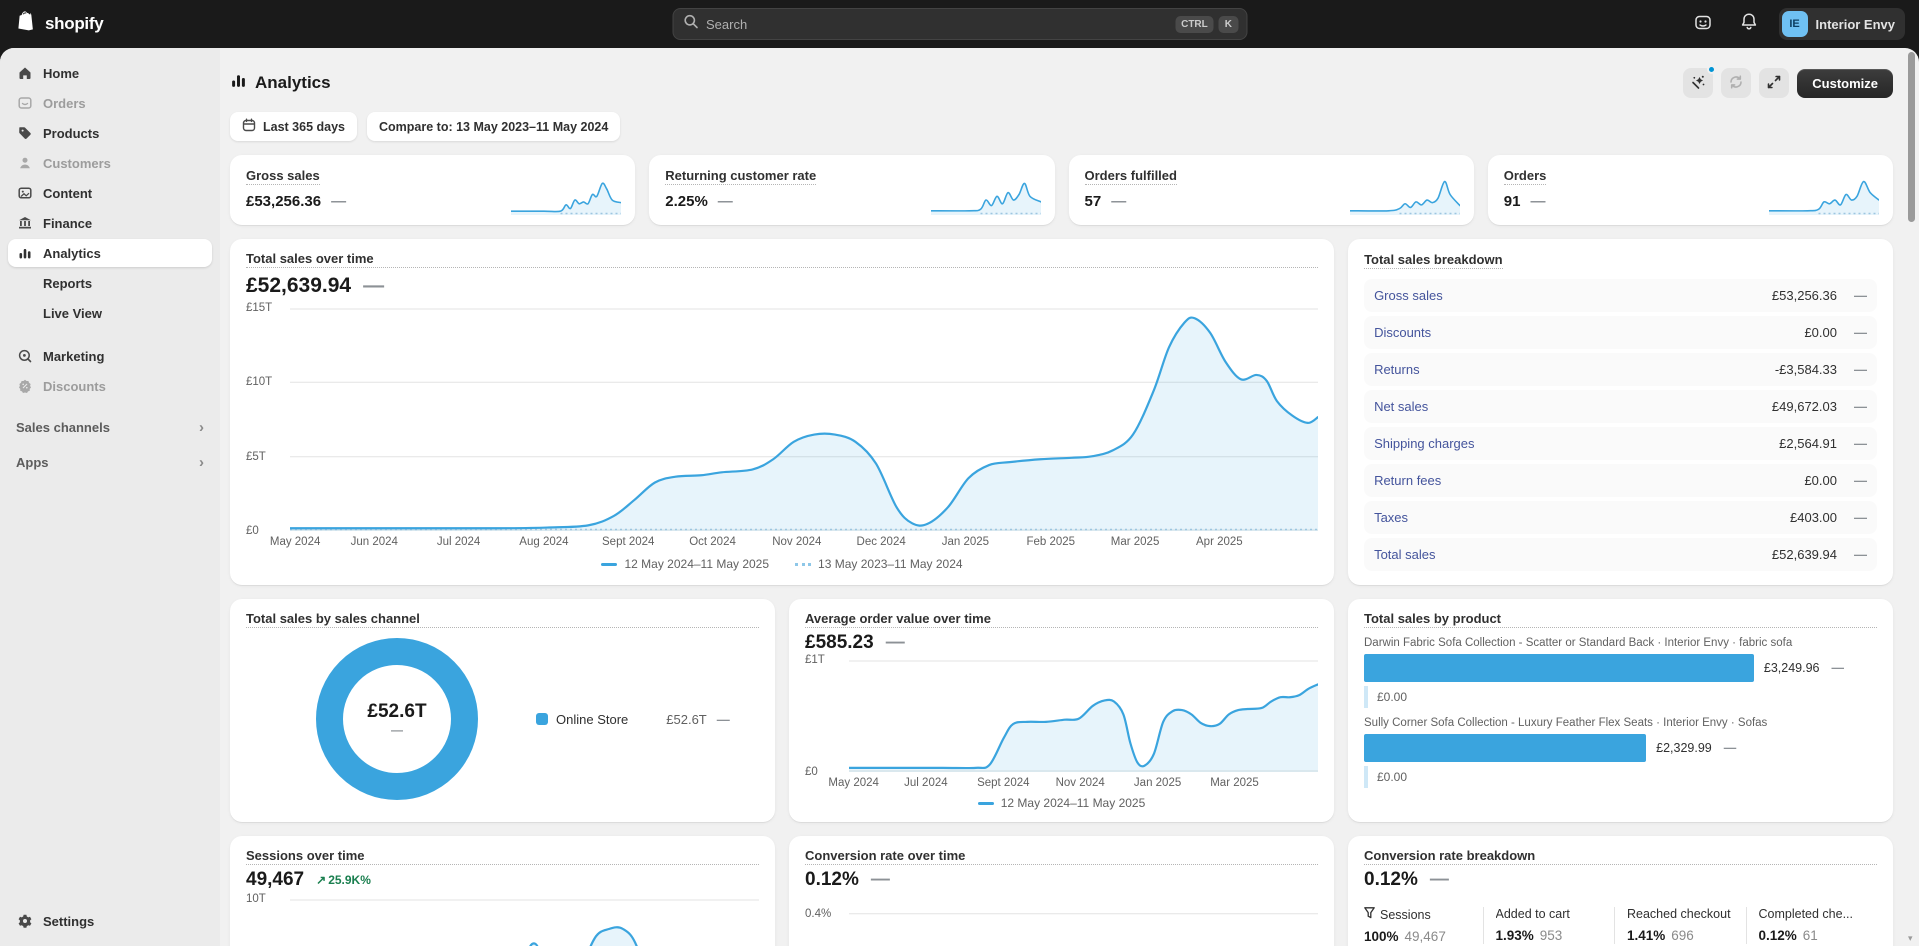 The image size is (1919, 946). I want to click on sidebar-item-discounts: Discounts, so click(110, 386).